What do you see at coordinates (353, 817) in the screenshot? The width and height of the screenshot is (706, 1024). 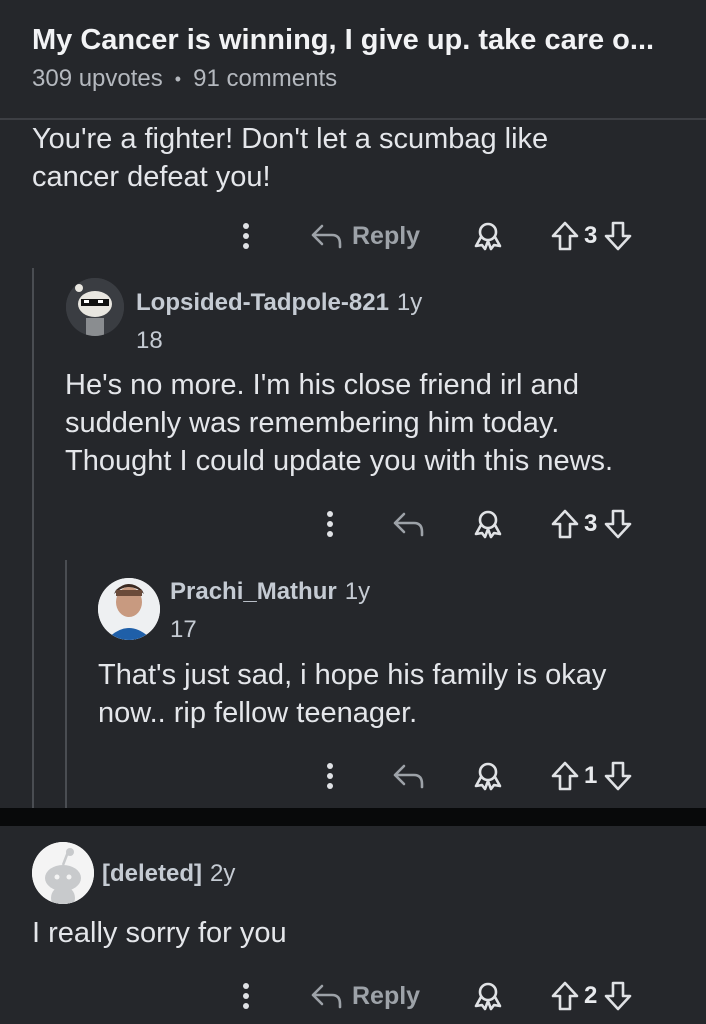 I see `thread-separator` at bounding box center [353, 817].